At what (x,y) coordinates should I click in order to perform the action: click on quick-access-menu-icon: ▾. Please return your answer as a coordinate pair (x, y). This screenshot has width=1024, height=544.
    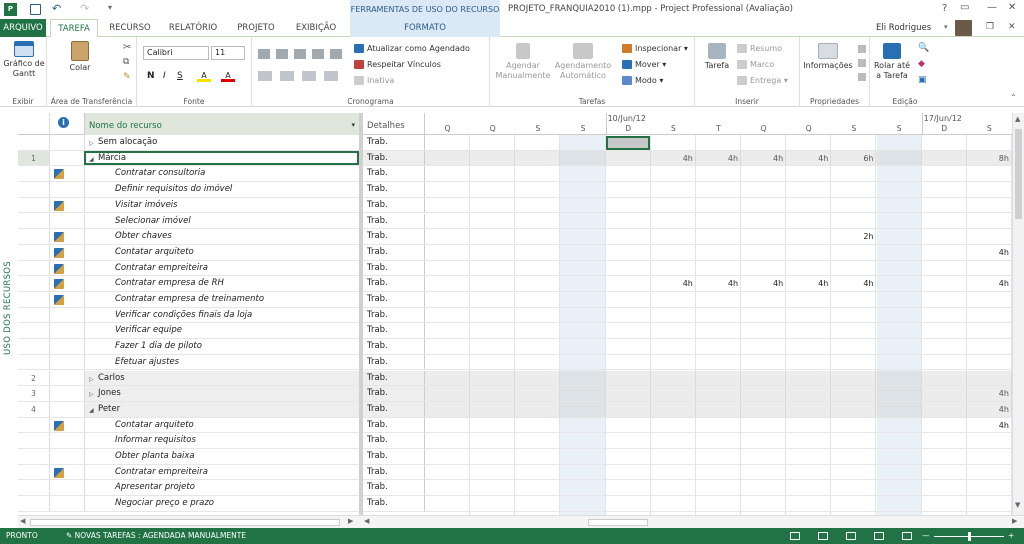
    Looking at the image, I should click on (110, 7).